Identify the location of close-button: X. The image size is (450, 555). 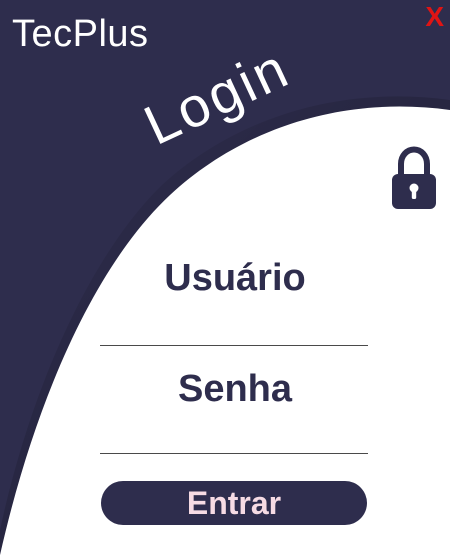
(434, 17).